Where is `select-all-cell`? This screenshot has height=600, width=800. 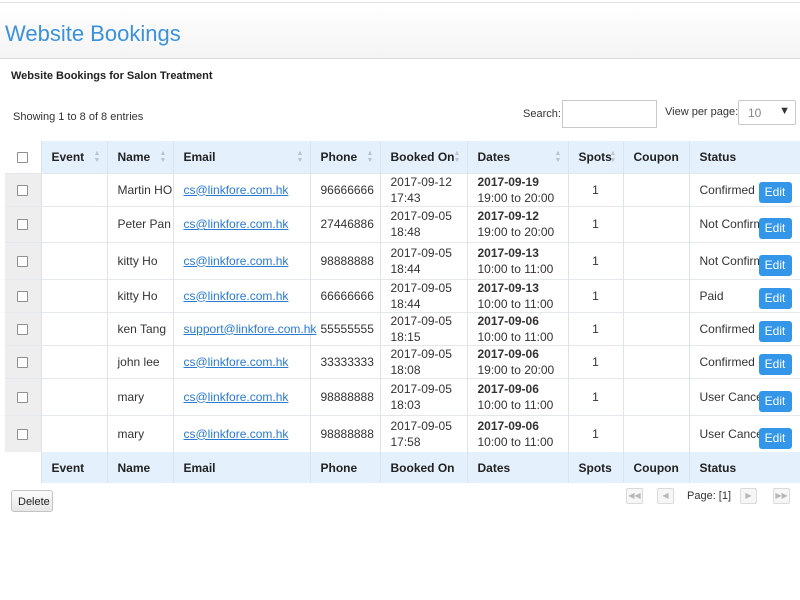 select-all-cell is located at coordinates (23, 157).